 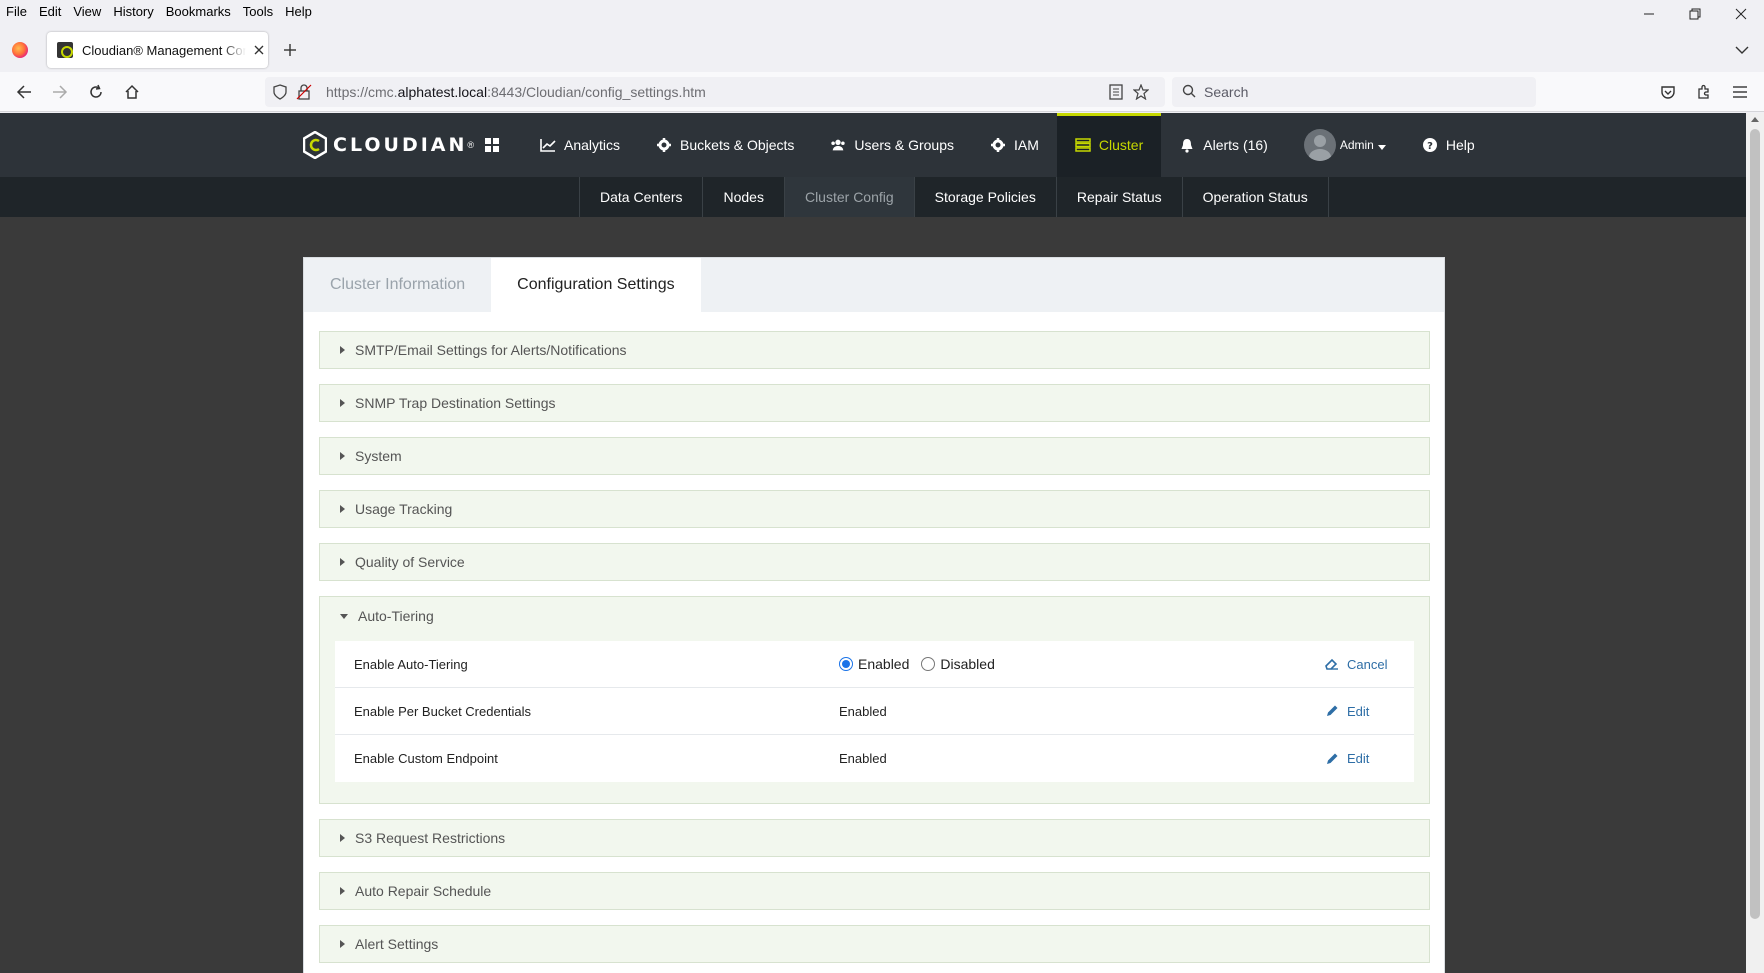 I want to click on nav-admin-dropdown: Admin, so click(x=1345, y=145).